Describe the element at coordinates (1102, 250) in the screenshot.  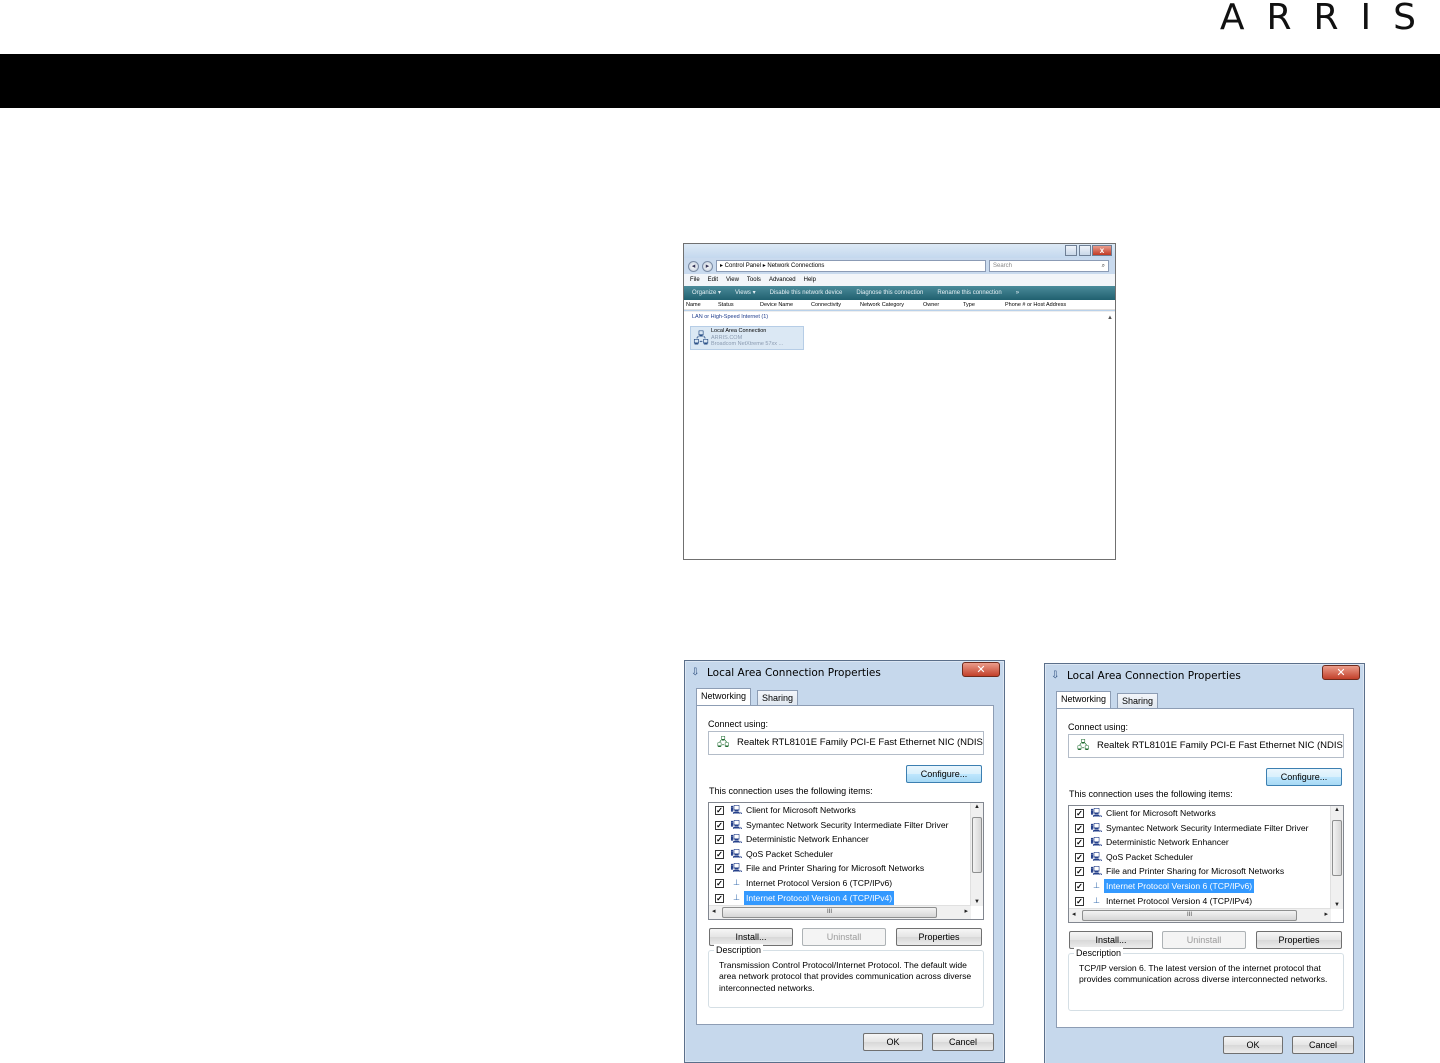
I see `close-button: x` at that location.